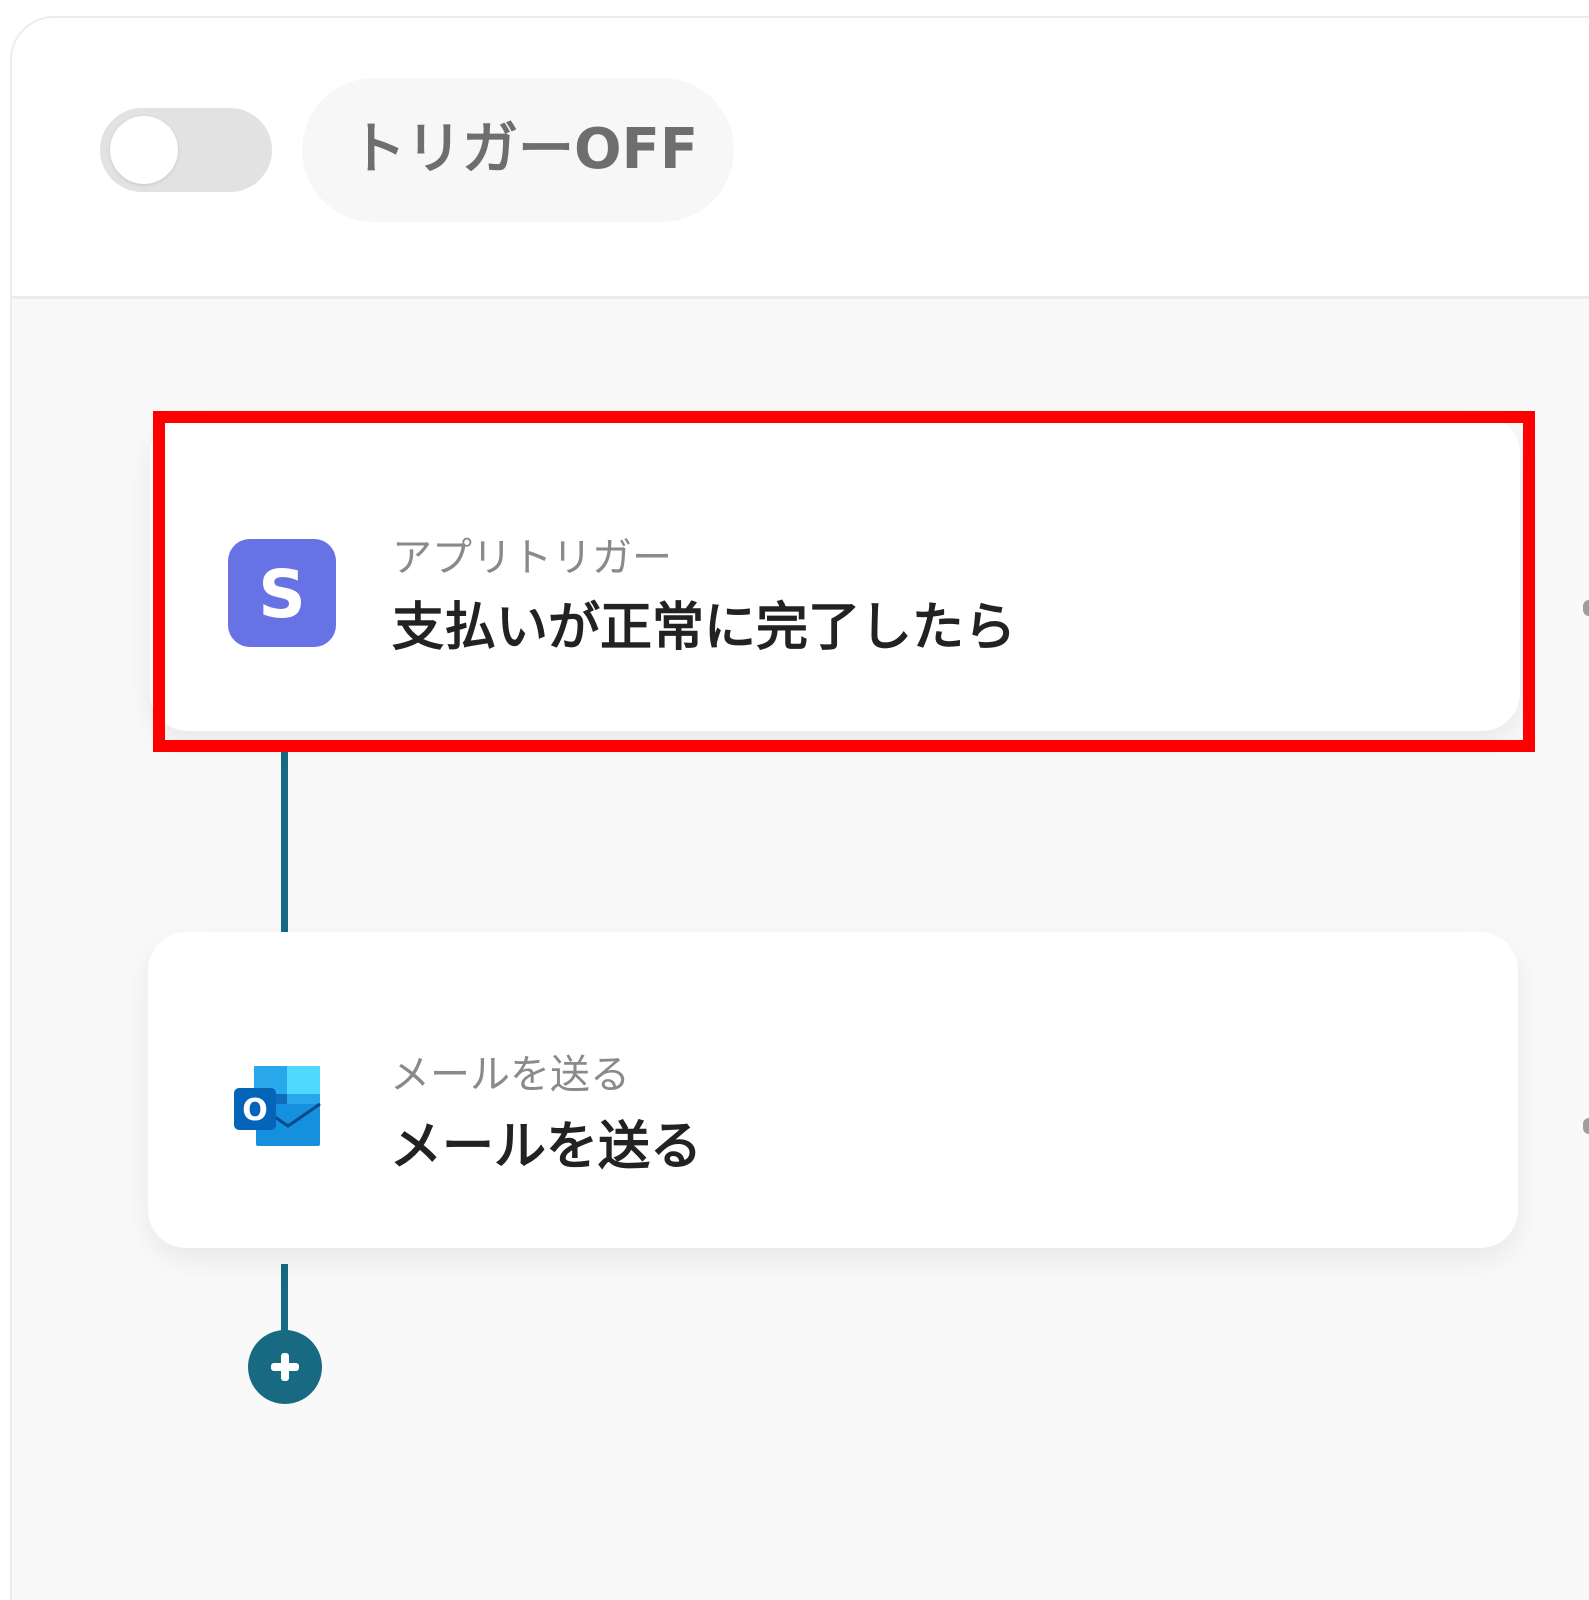 This screenshot has width=1589, height=1600. What do you see at coordinates (524, 149) in the screenshot?
I see `trigger-status-label: トリガーOFF` at bounding box center [524, 149].